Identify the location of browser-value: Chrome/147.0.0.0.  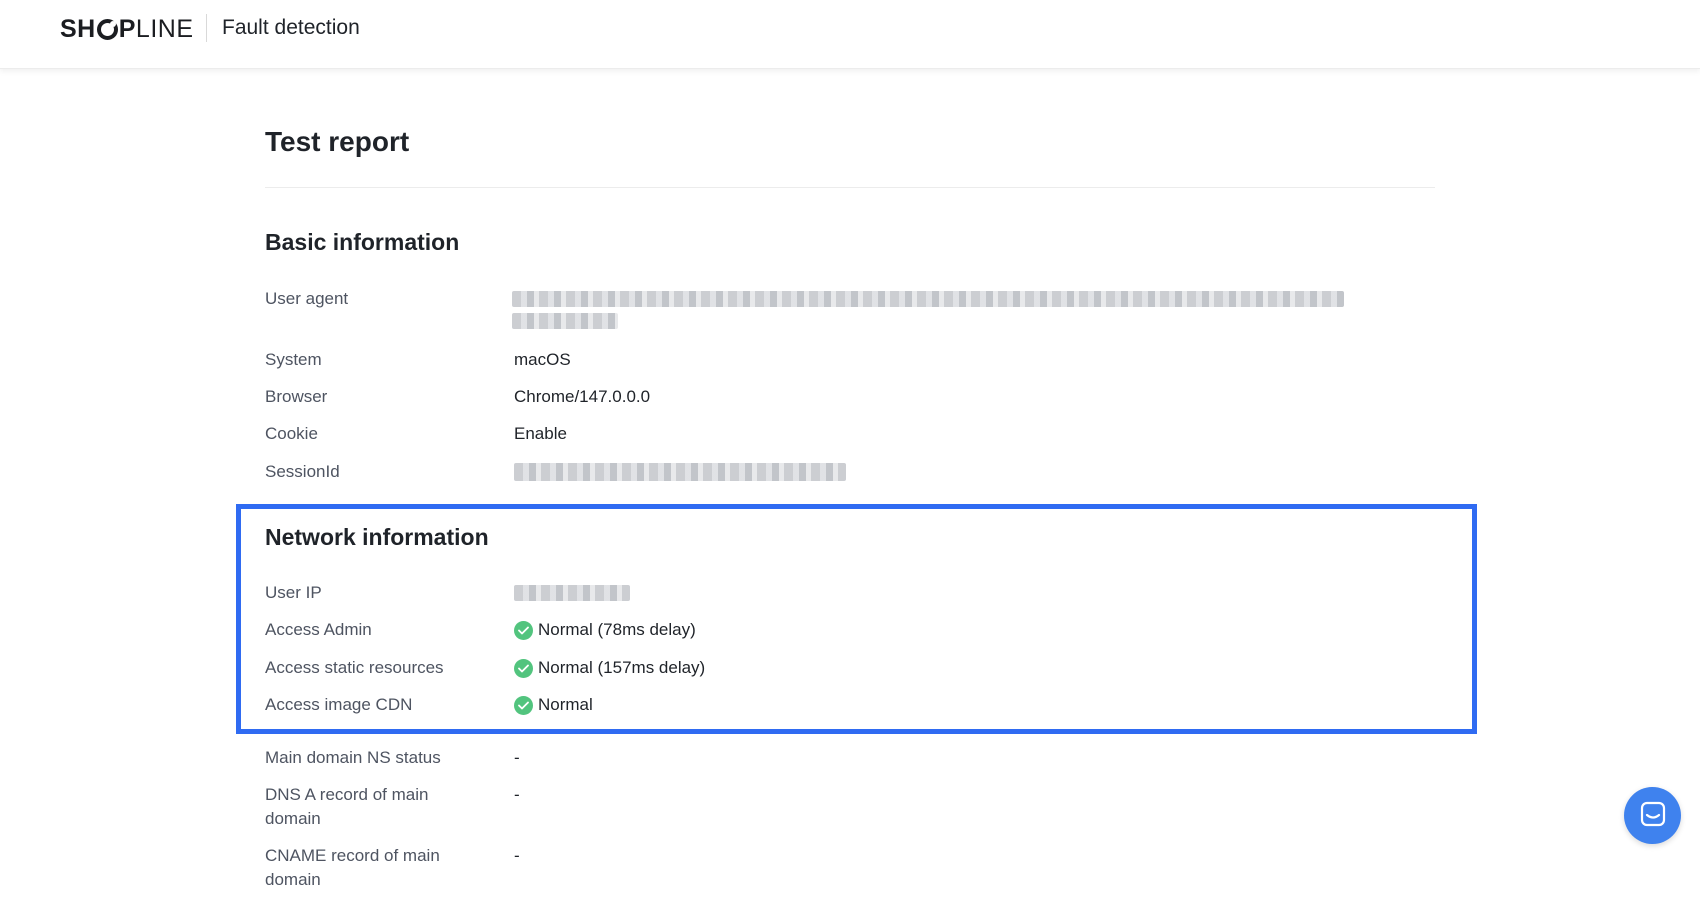
(582, 396).